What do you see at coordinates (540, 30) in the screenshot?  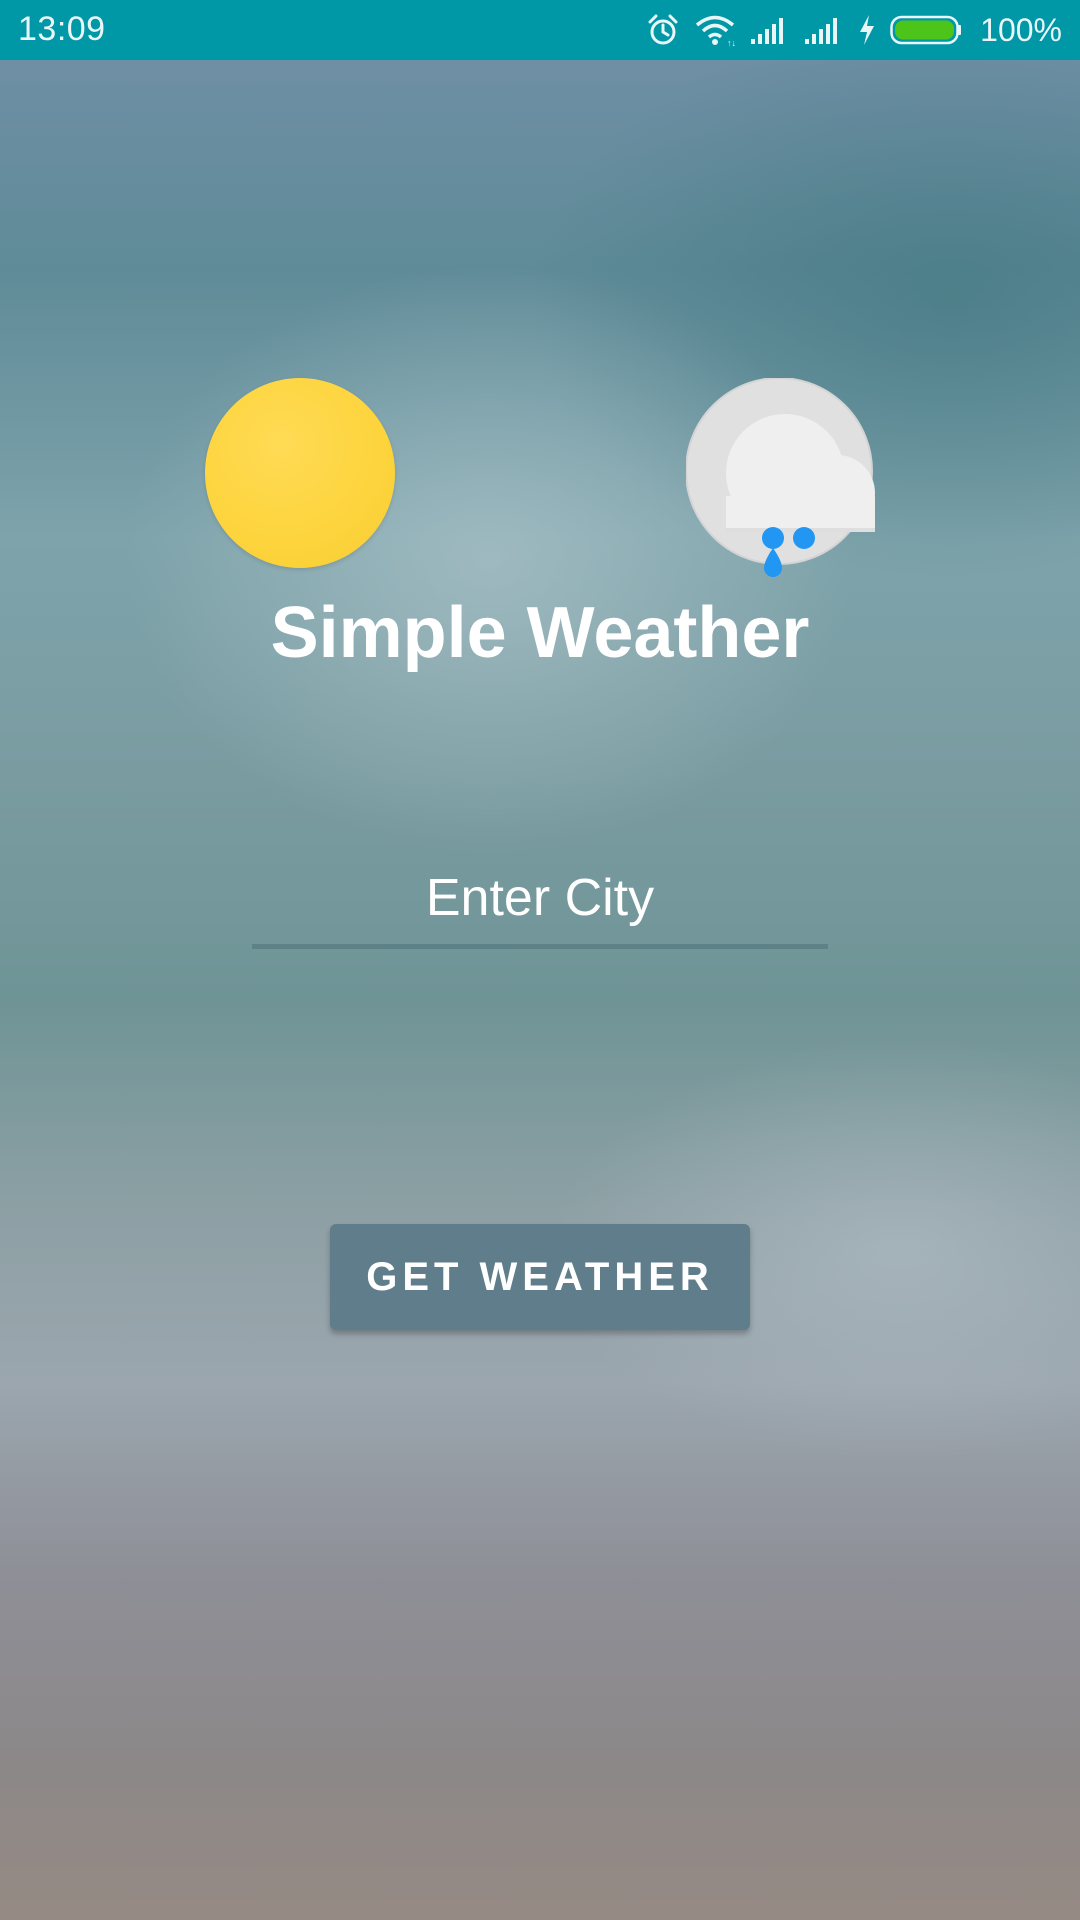 I see `status-bar: 13:09 ↑↓ 100%` at bounding box center [540, 30].